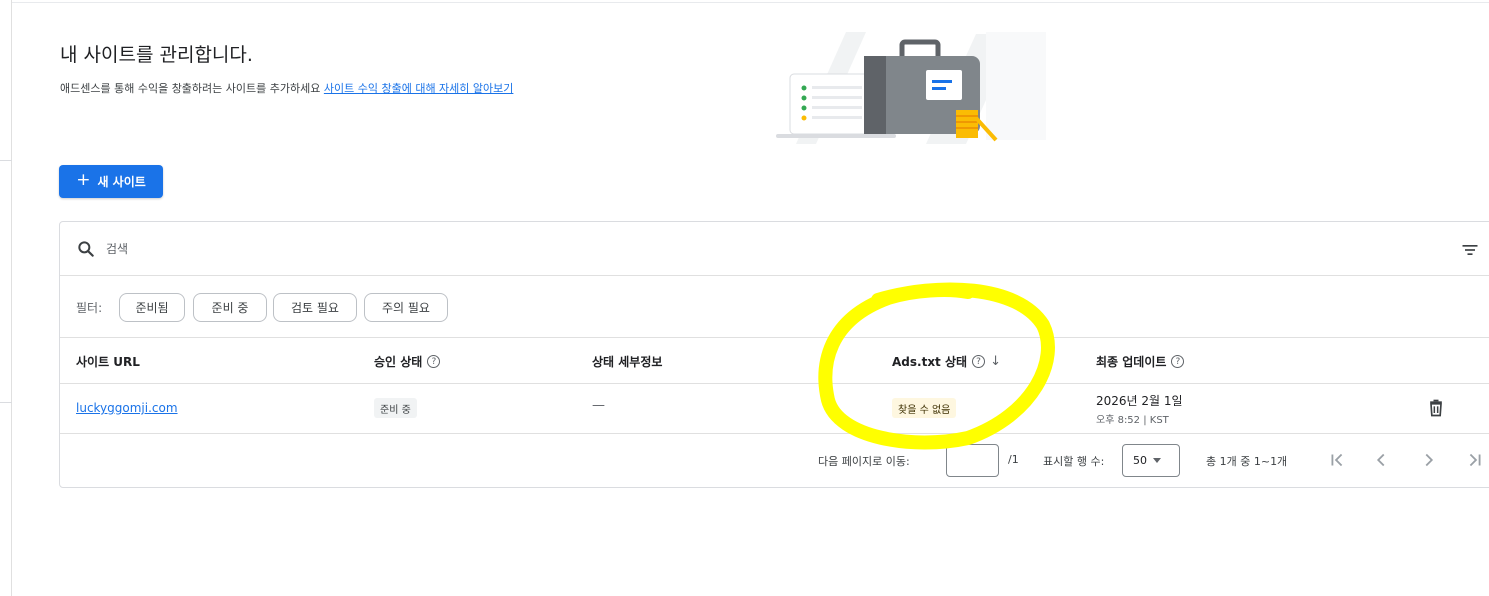 This screenshot has height=596, width=1489. I want to click on status-details-value: —, so click(598, 405).